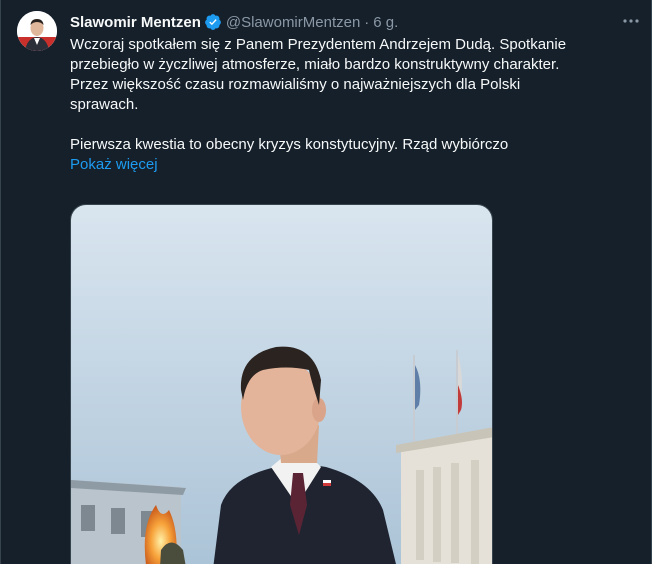  I want to click on more-options-button, so click(631, 21).